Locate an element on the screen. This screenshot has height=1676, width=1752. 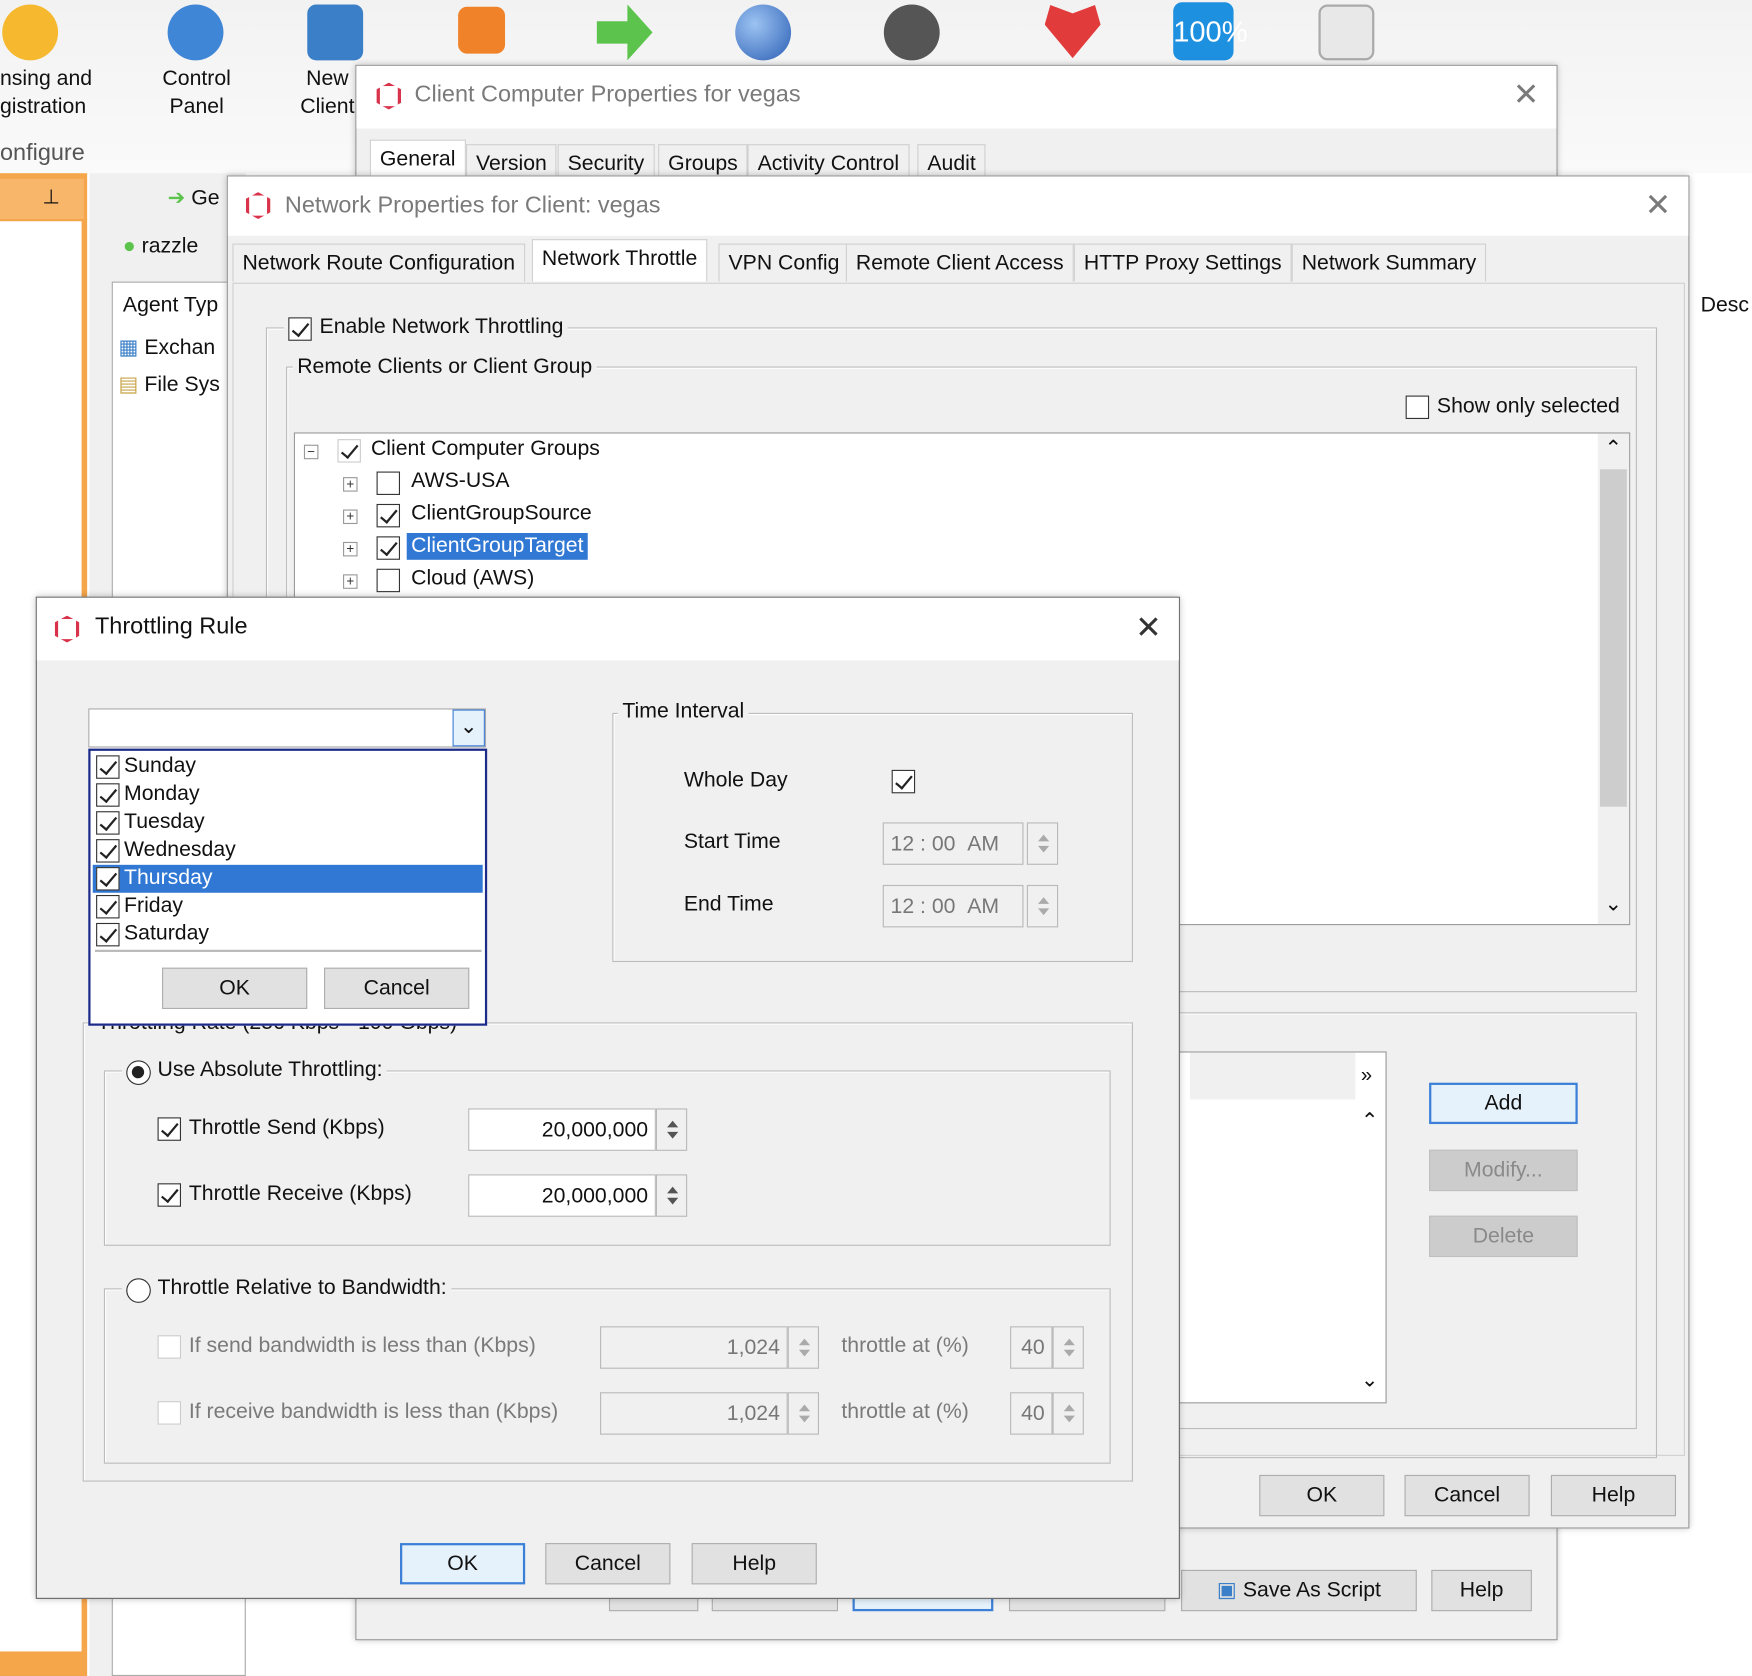
tree-item: ClientGroupTarget is located at coordinates (497, 546).